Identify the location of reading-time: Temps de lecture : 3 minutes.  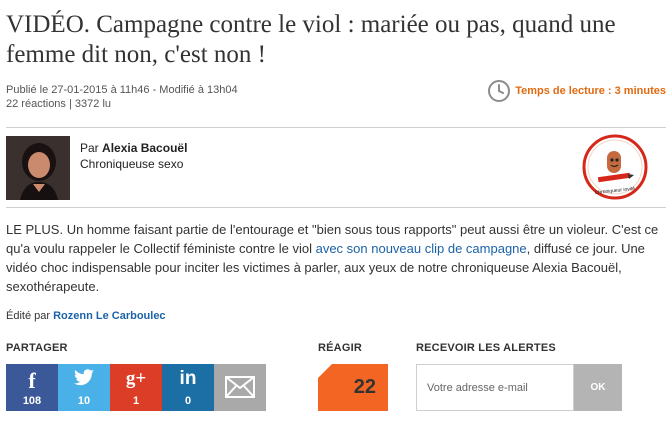
(577, 91).